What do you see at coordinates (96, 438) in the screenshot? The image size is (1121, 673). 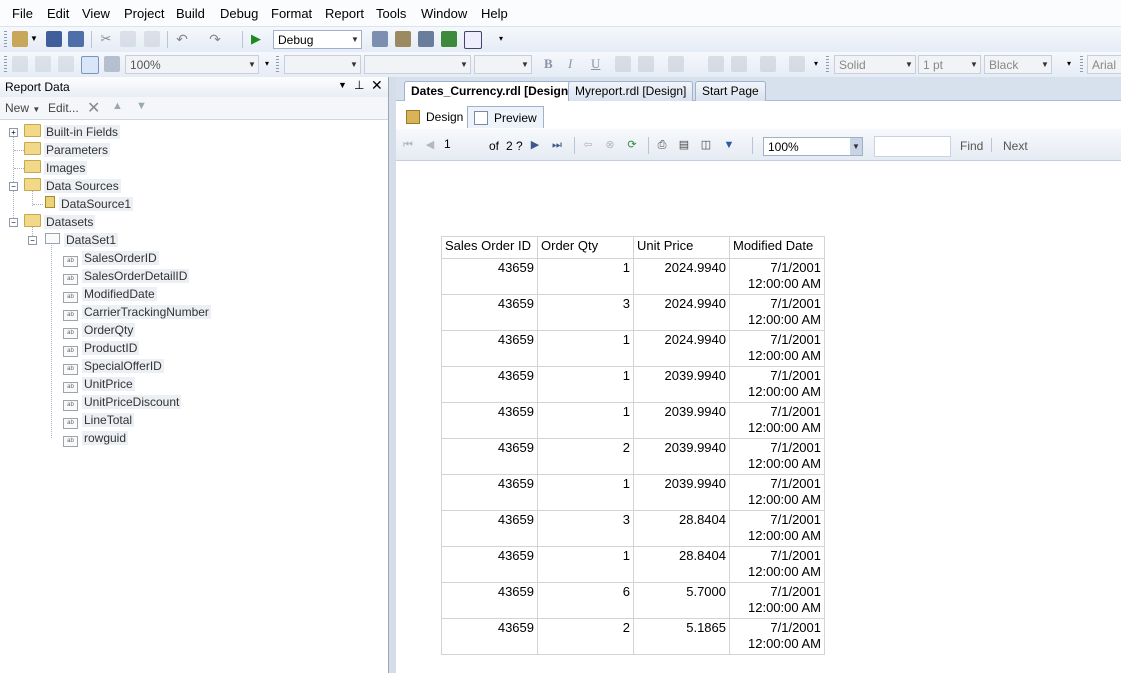 I see `tree-field: ab rowguid` at bounding box center [96, 438].